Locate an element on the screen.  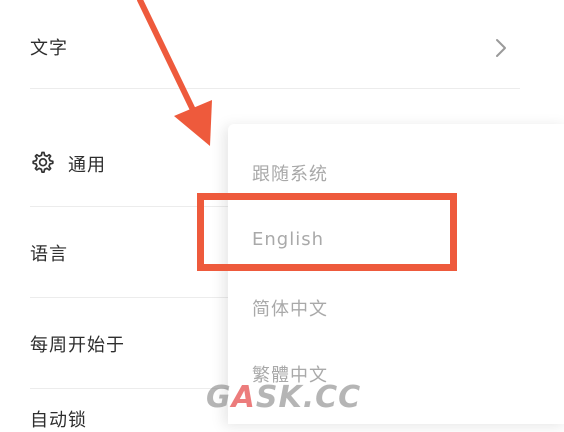
watermark-logo: GASK.CC is located at coordinates (283, 397).